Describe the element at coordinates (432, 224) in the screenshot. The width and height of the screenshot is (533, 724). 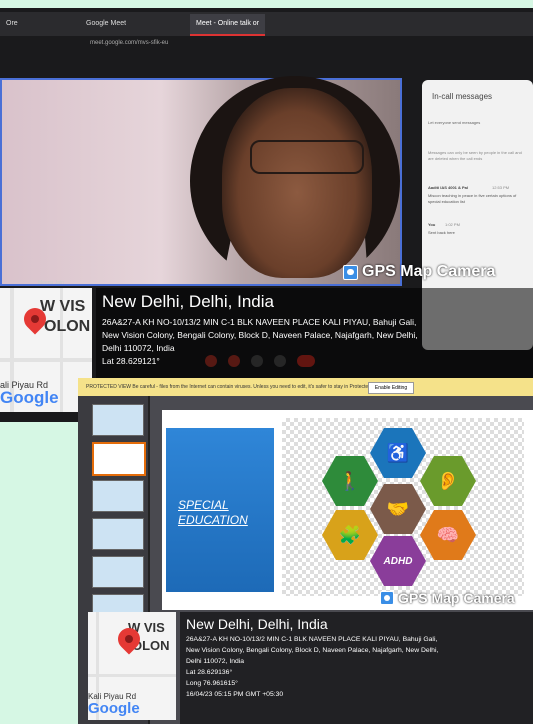
I see `chat-sender: You` at that location.